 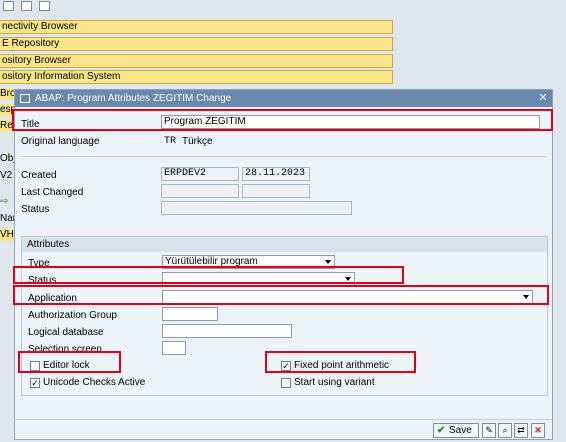 I want to click on cancel-icon: ✕, so click(x=538, y=430).